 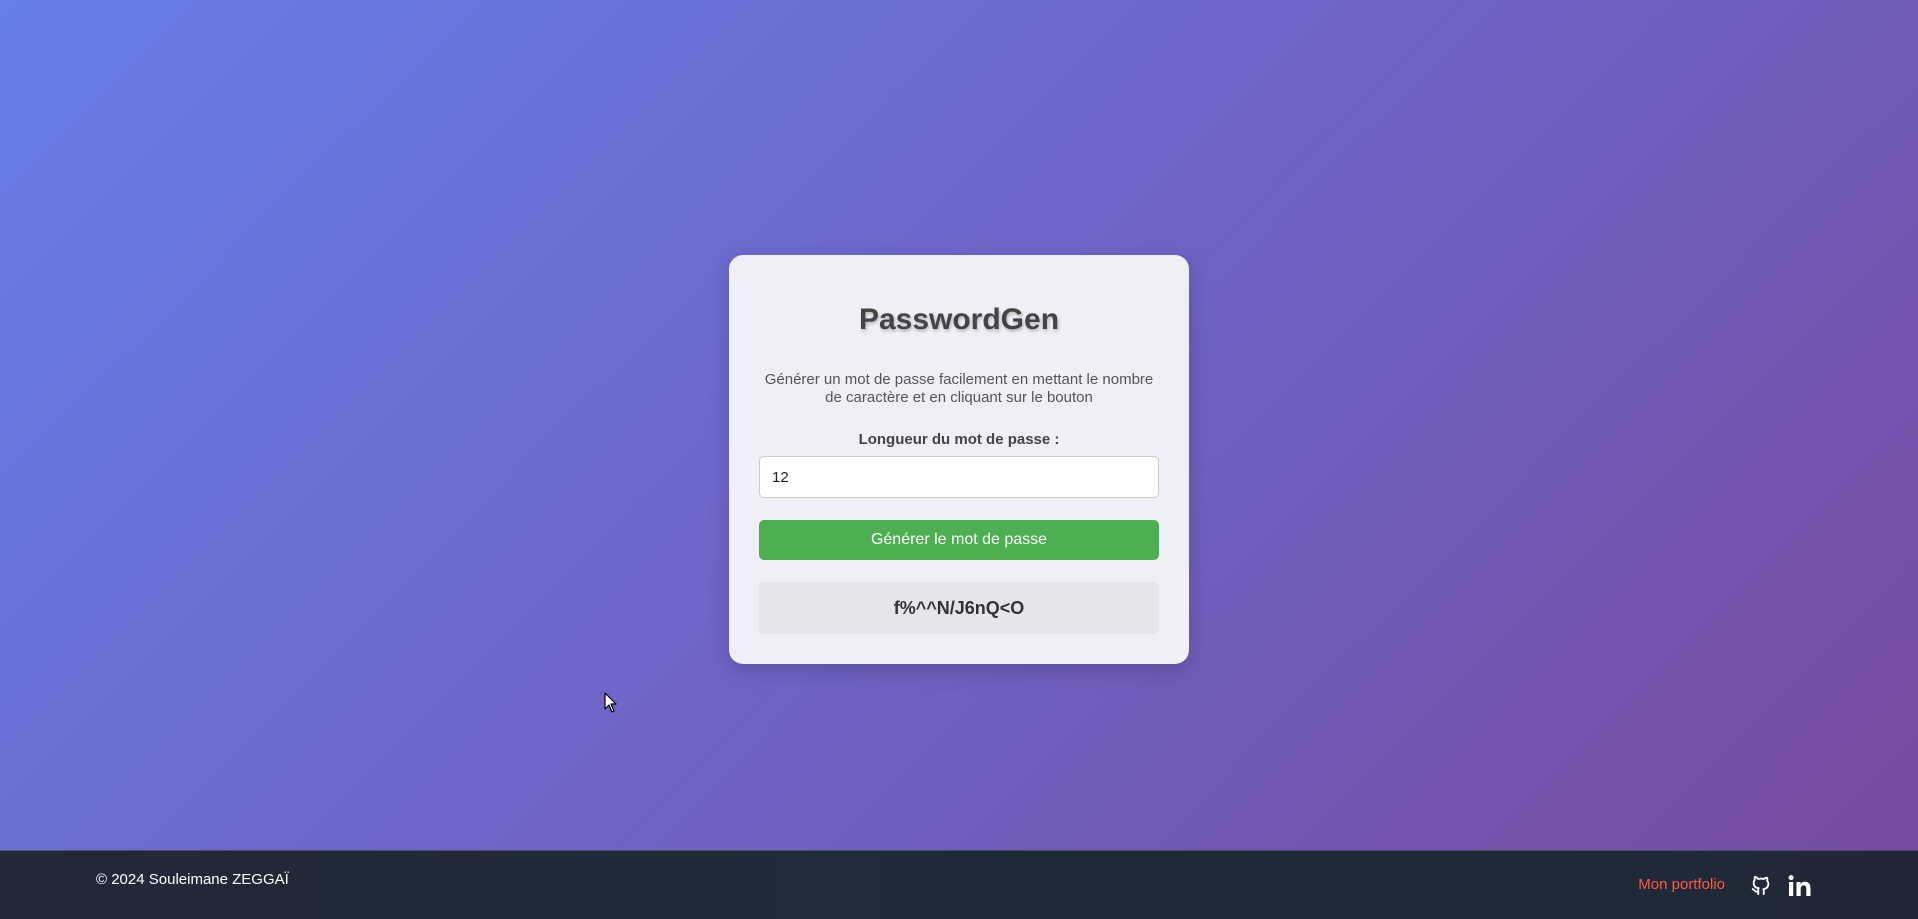 I want to click on generated-password: f%^^N/J6nQ<O, so click(x=959, y=608).